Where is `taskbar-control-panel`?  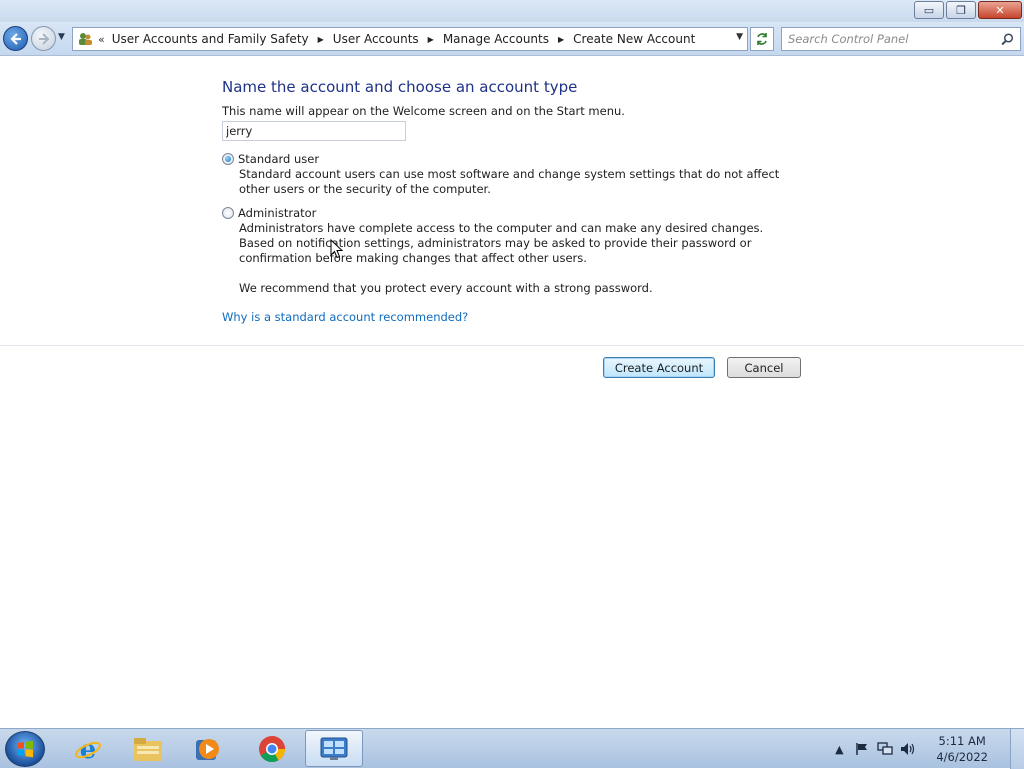
taskbar-control-panel is located at coordinates (334, 748).